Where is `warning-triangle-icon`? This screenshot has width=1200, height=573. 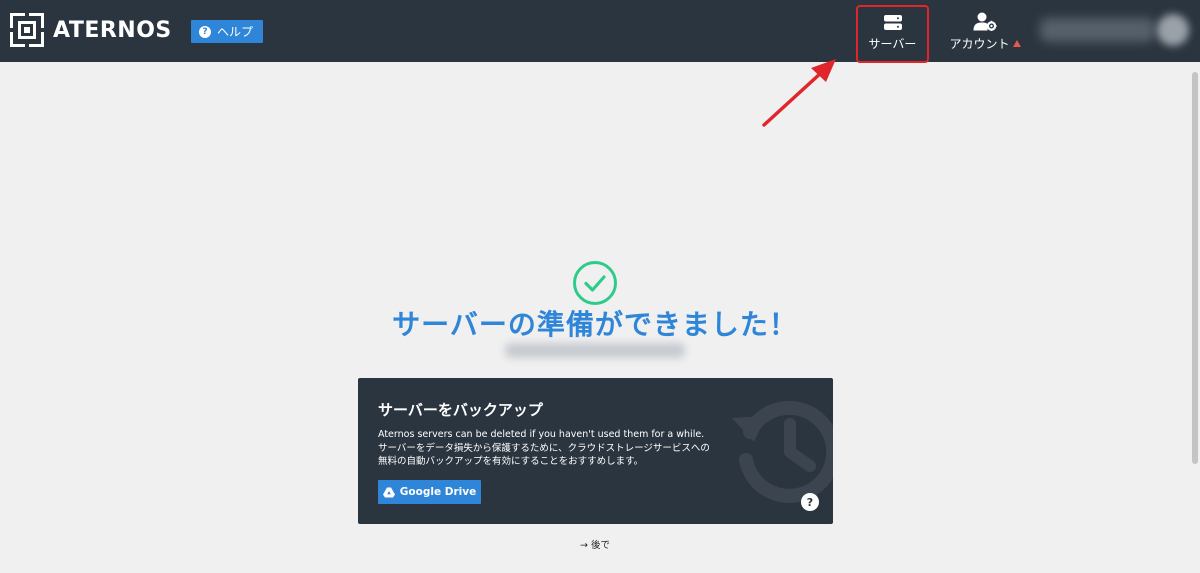 warning-triangle-icon is located at coordinates (1016, 43).